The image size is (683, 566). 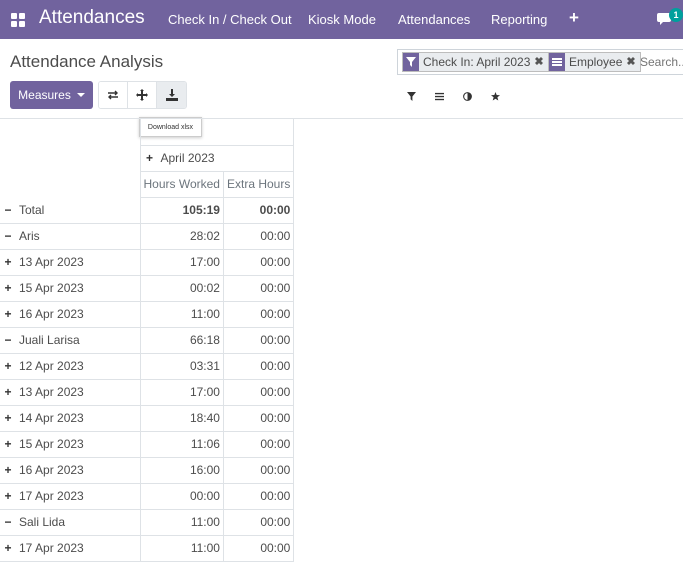 I want to click on search-bar: Check In: April 2023 ✖ Employee ✖, so click(x=540, y=62).